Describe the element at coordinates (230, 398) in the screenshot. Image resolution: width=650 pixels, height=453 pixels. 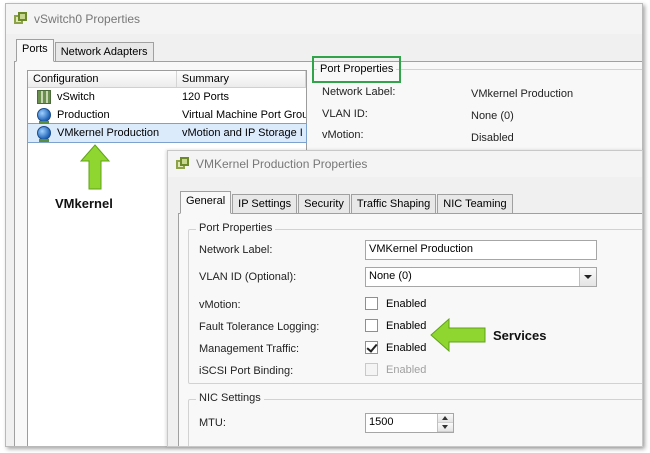
I see `nic-settings-legend: NIC Settings` at that location.